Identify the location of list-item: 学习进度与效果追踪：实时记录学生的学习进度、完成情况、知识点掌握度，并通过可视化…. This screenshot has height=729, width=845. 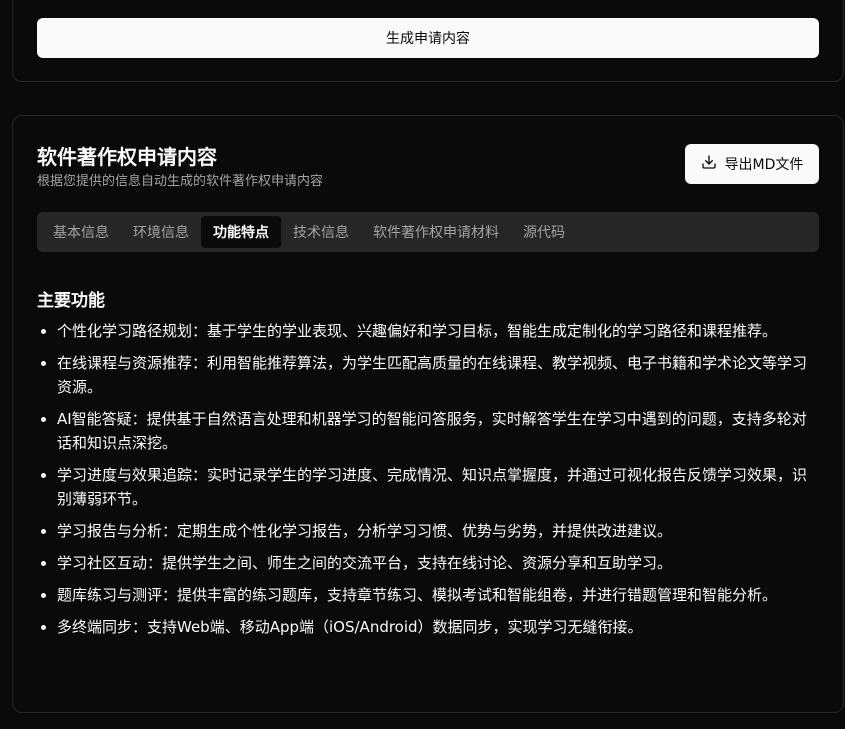
(428, 487).